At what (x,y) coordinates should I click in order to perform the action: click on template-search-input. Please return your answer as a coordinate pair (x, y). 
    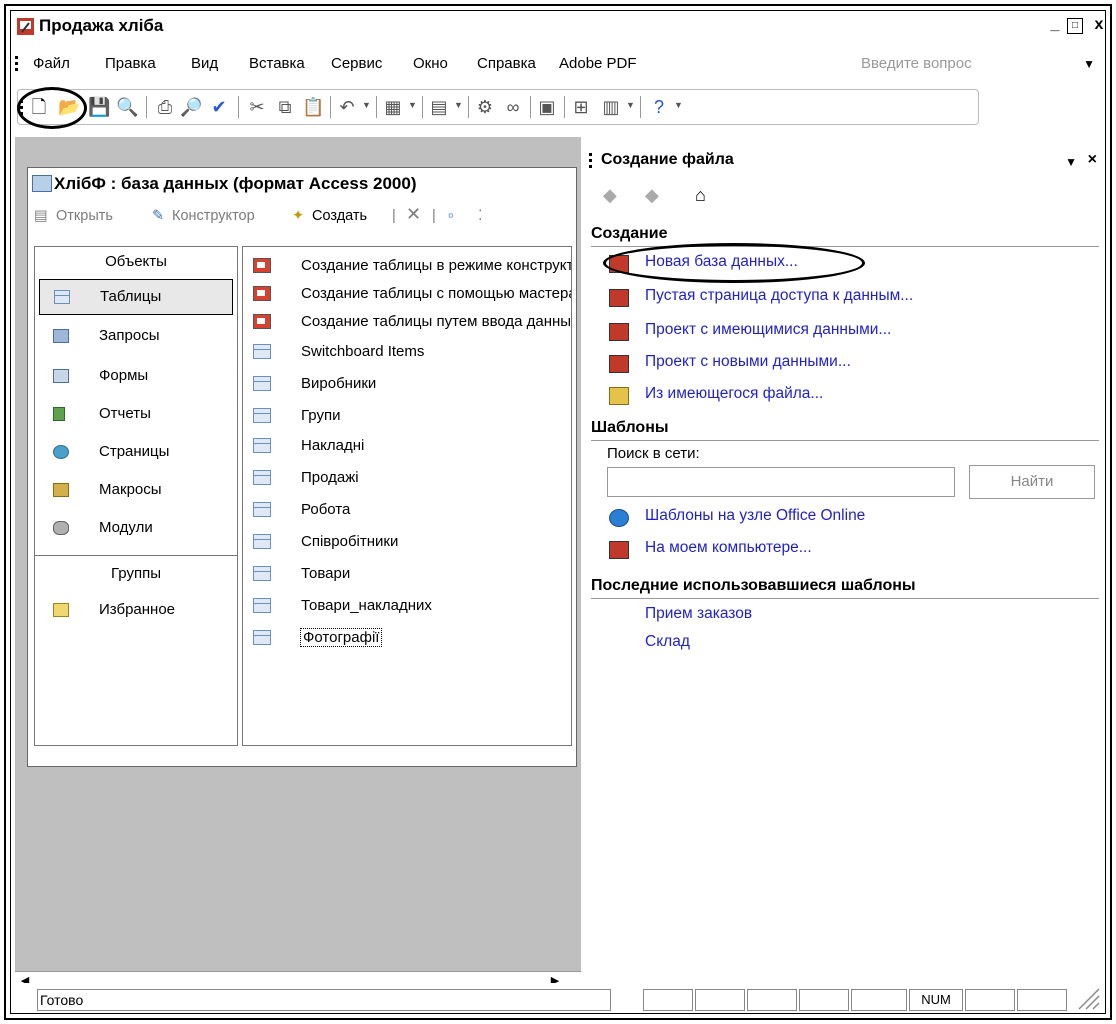
    Looking at the image, I should click on (781, 482).